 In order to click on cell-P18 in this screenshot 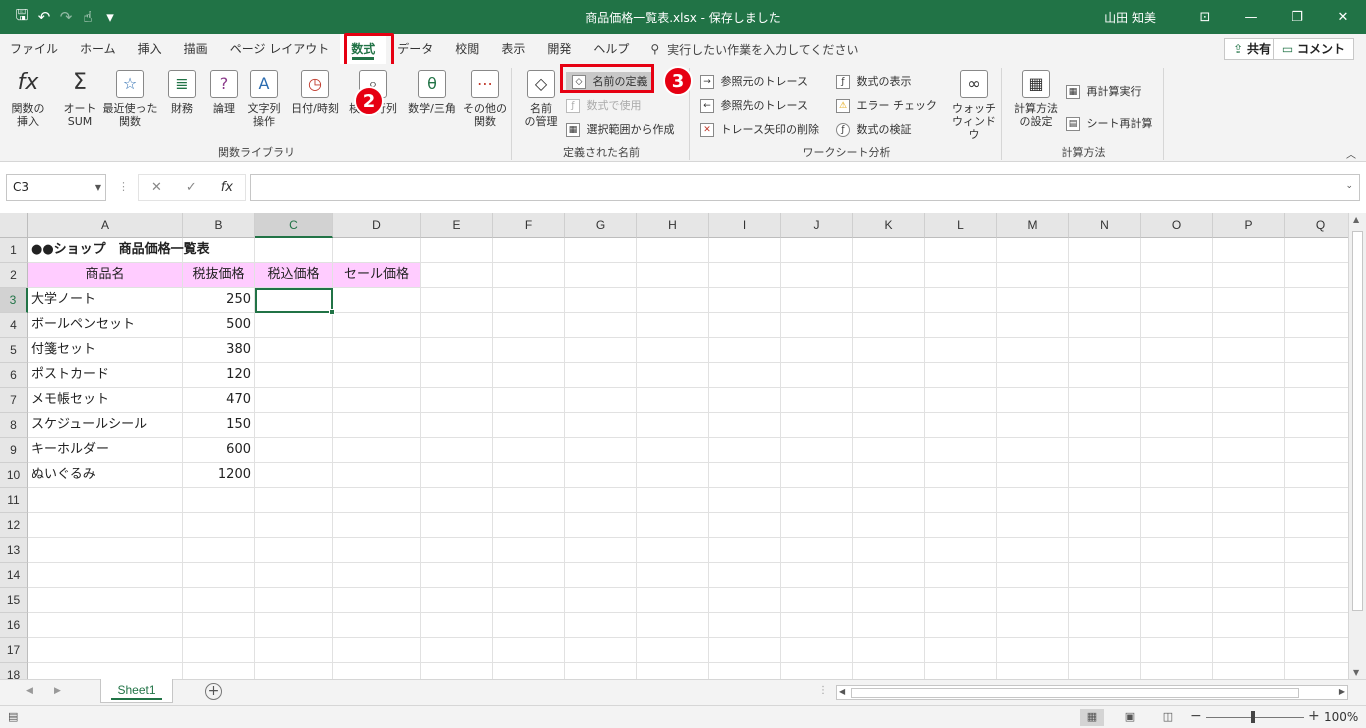, I will do `click(1249, 671)`.